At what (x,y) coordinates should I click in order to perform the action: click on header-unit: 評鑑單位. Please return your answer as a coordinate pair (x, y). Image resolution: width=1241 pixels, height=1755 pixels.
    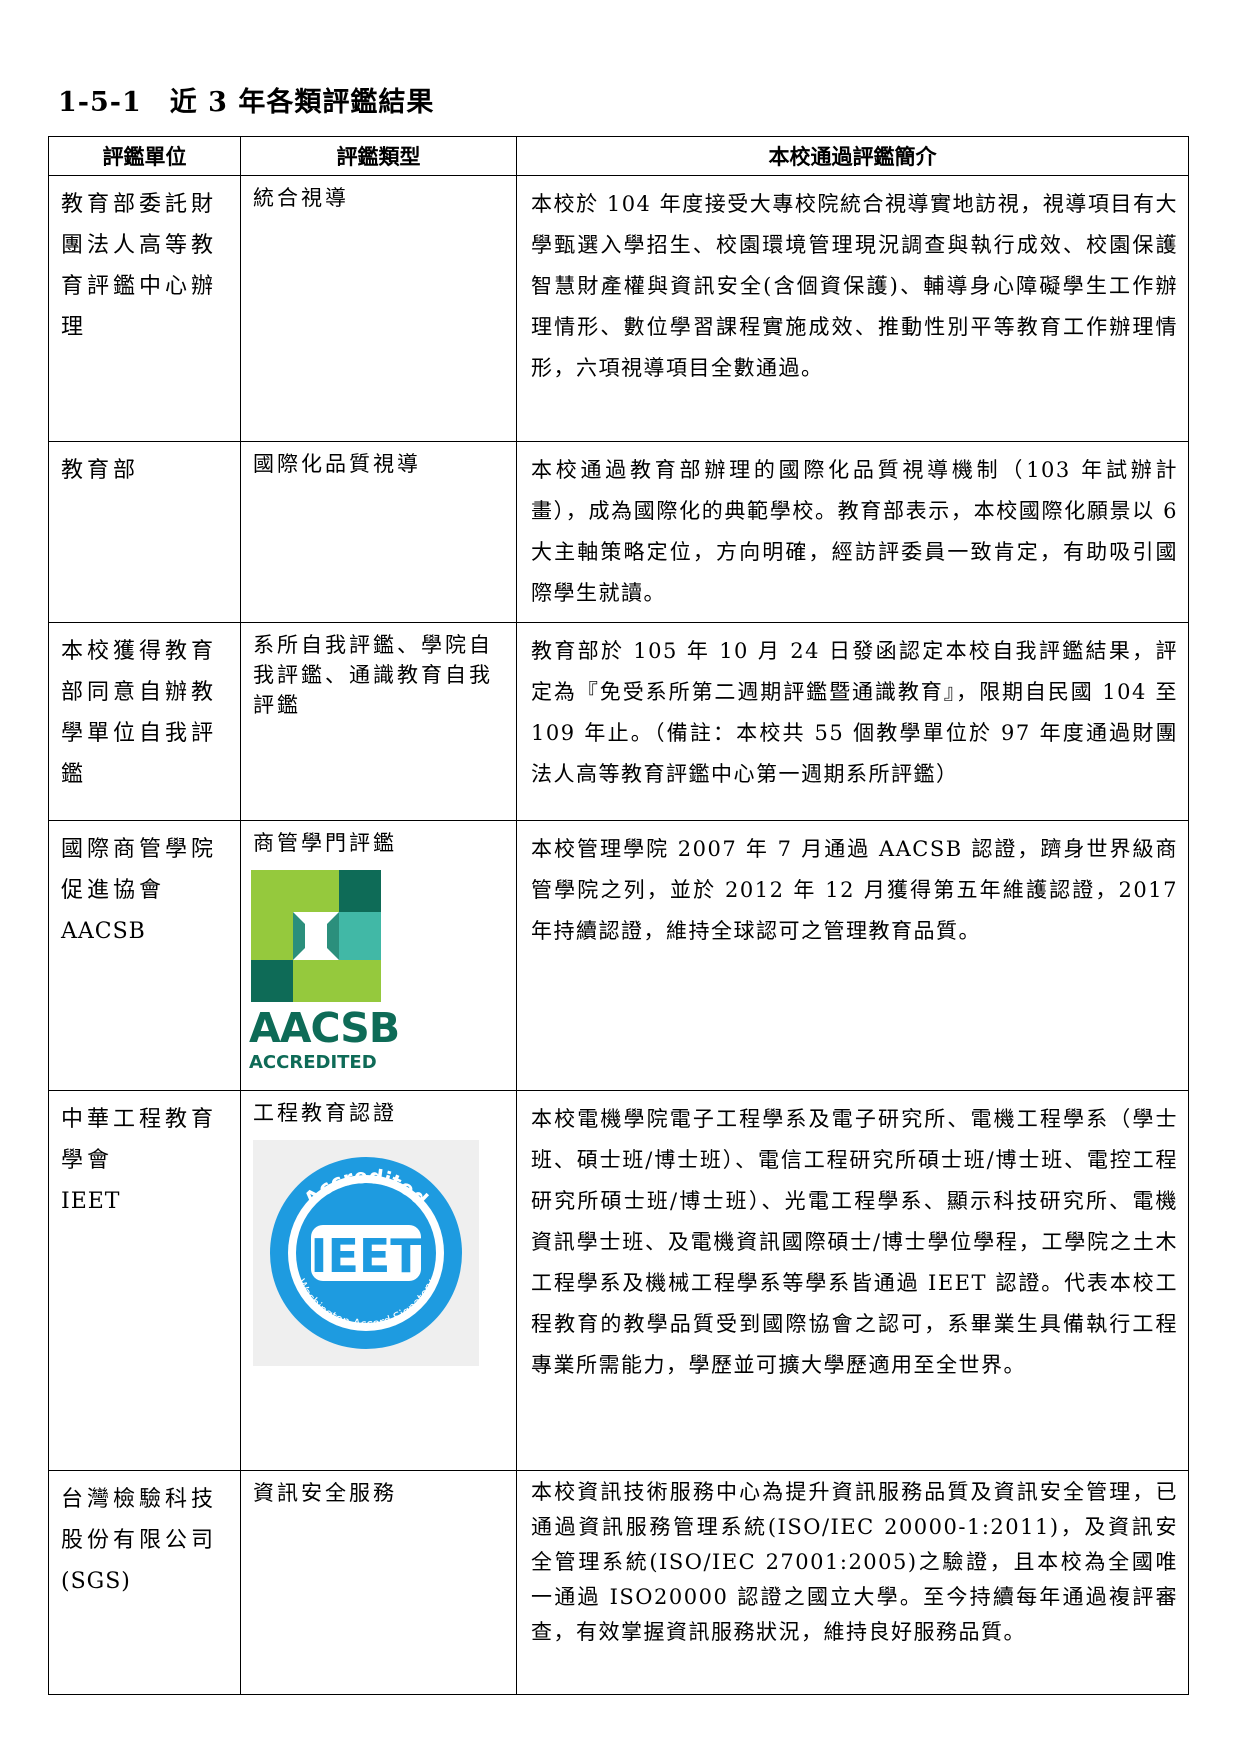
    Looking at the image, I should click on (144, 156).